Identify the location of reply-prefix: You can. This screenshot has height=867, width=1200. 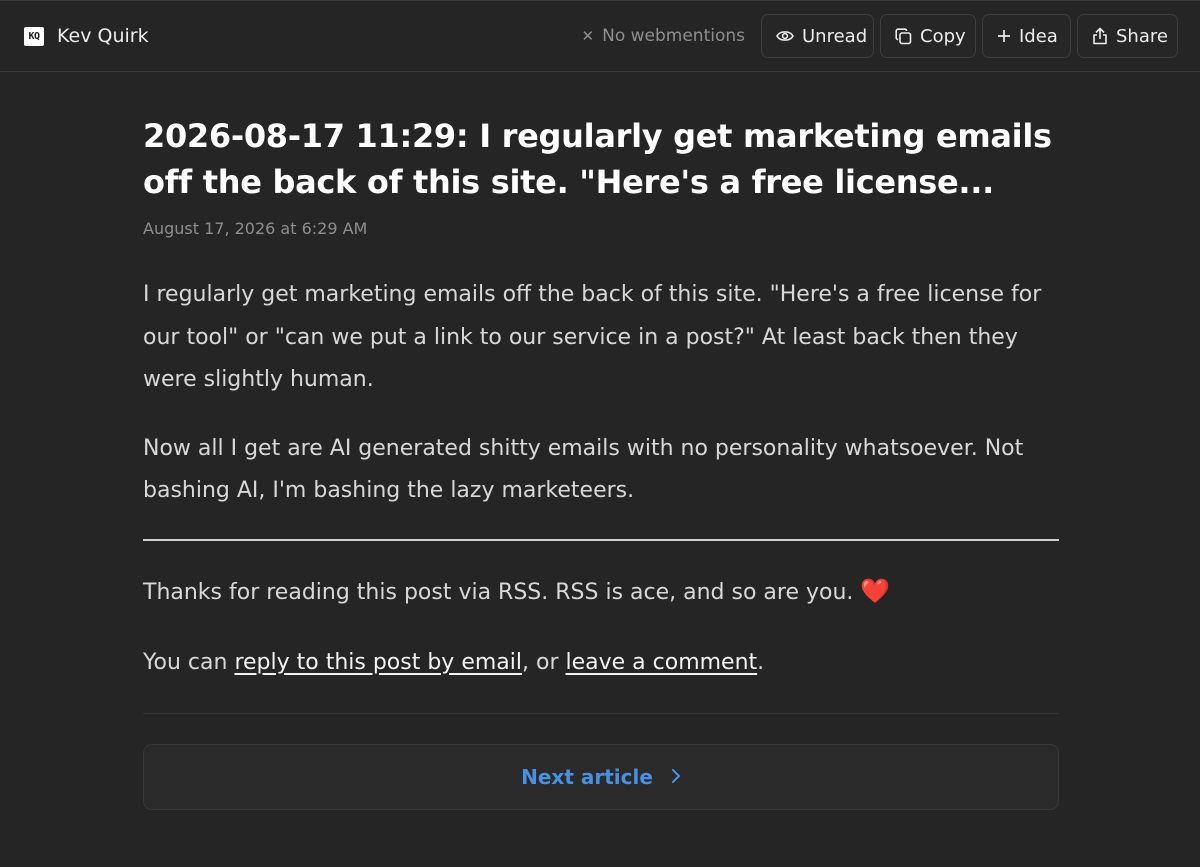
(189, 662).